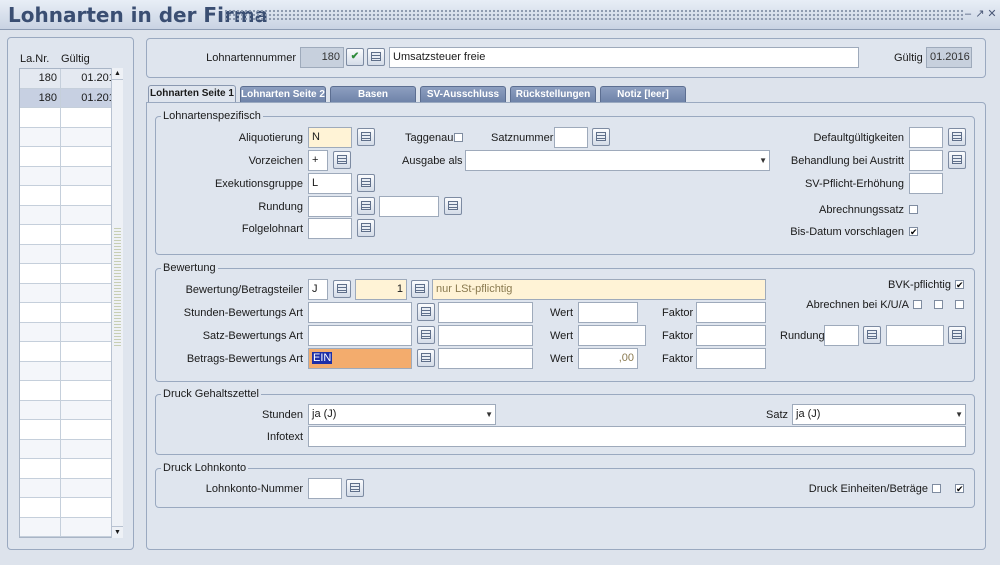  Describe the element at coordinates (402, 414) in the screenshot. I see `druck-stunden-select: ja (J) ▼` at that location.